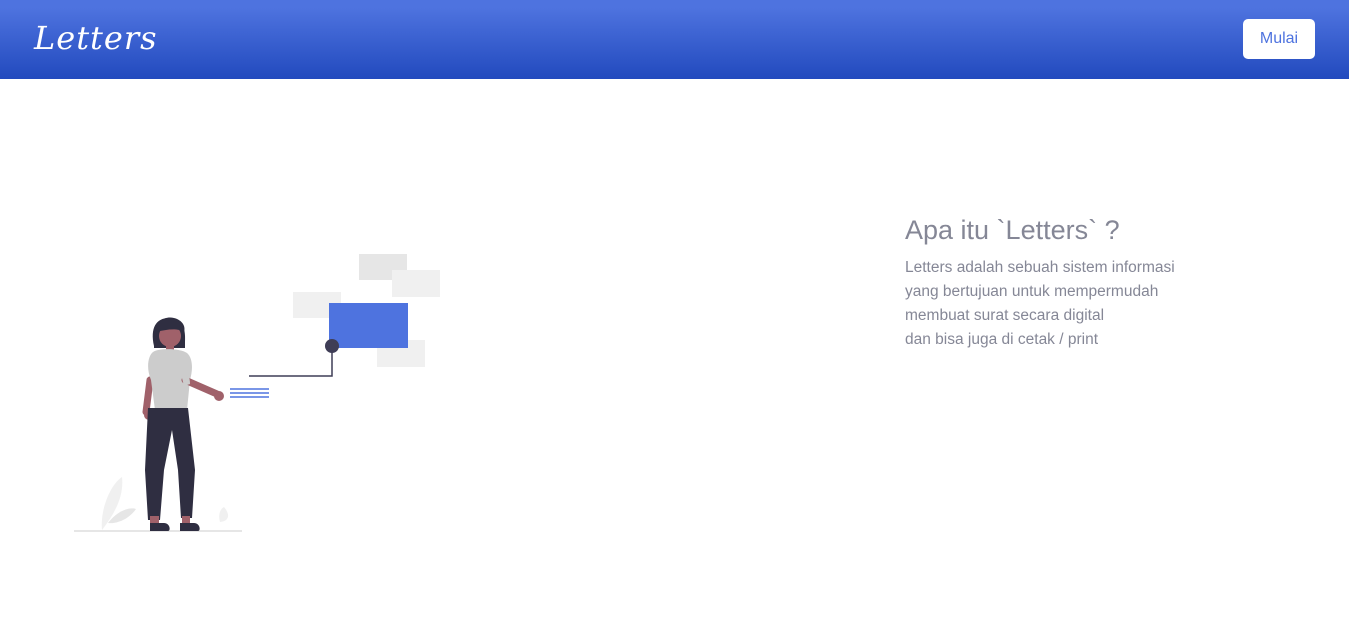 Image resolution: width=1349 pixels, height=622 pixels. Describe the element at coordinates (1279, 39) in the screenshot. I see `start-button: Mulai` at that location.